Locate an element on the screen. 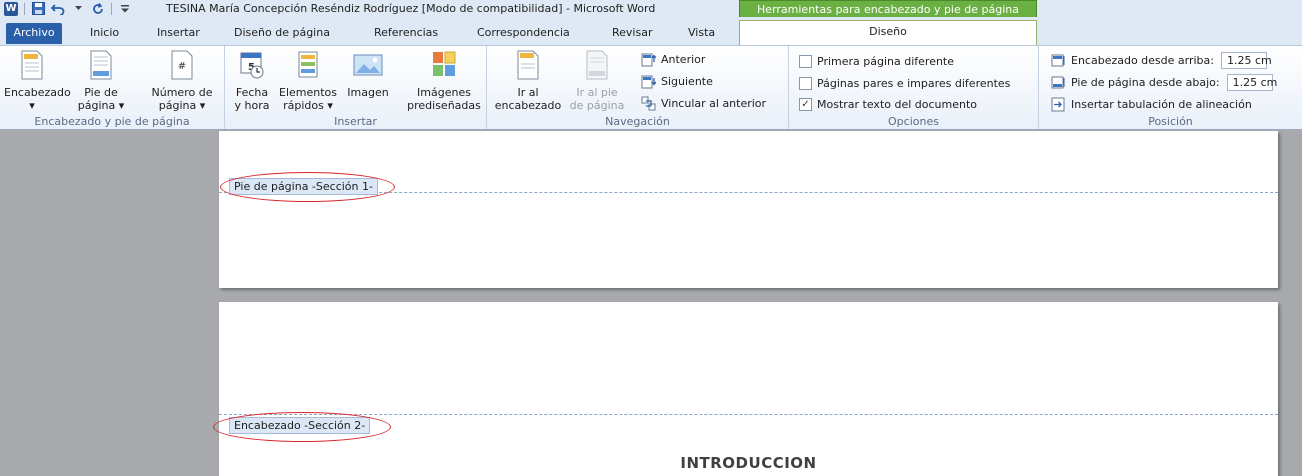 The image size is (1302, 476). tab-diseno: Diseño is located at coordinates (888, 33).